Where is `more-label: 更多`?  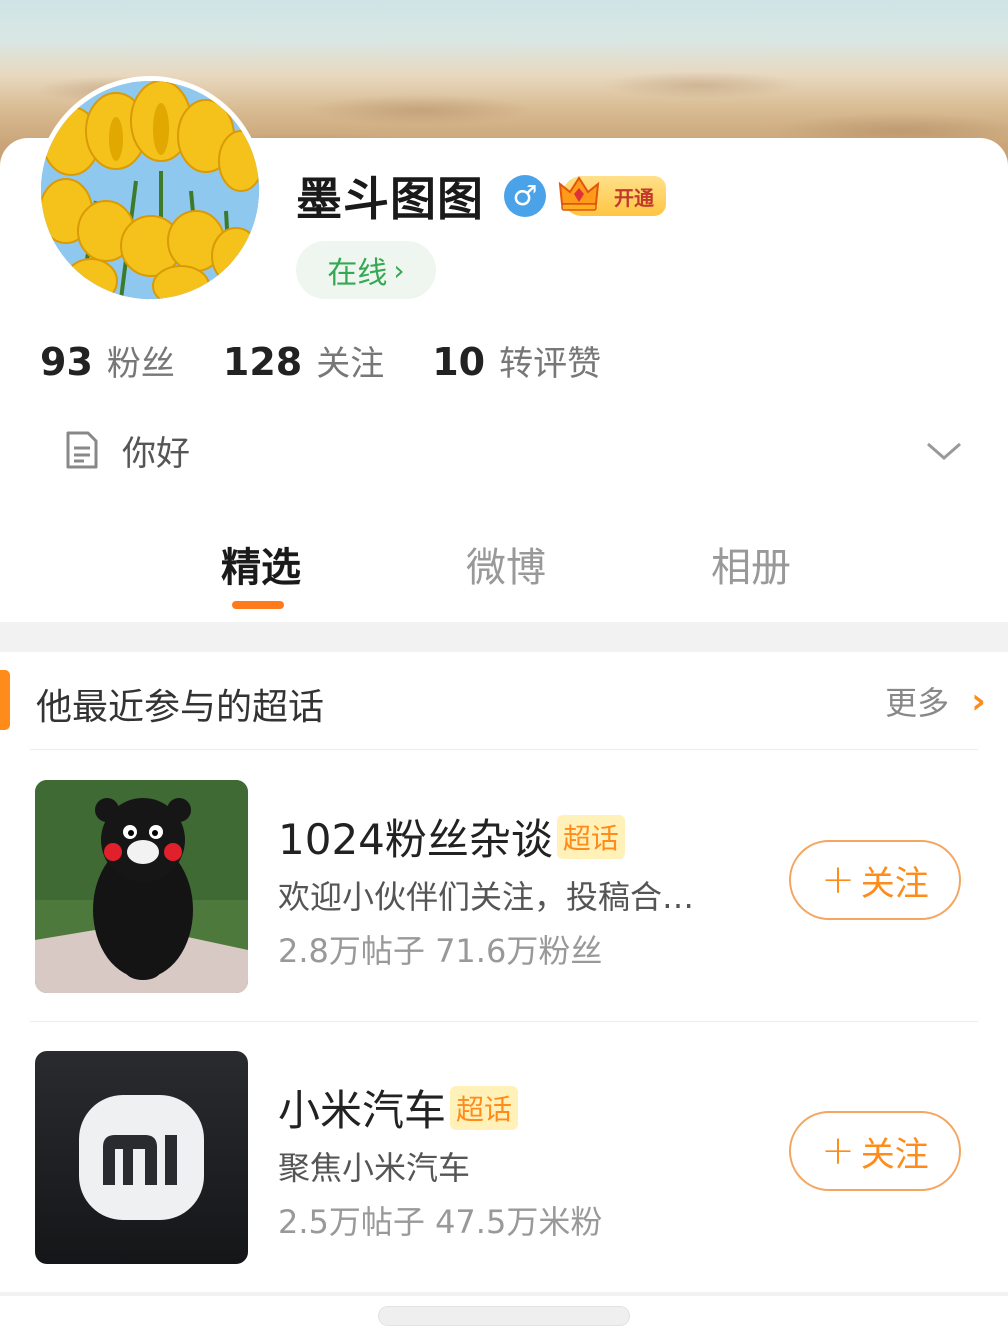 more-label: 更多 is located at coordinates (917, 703).